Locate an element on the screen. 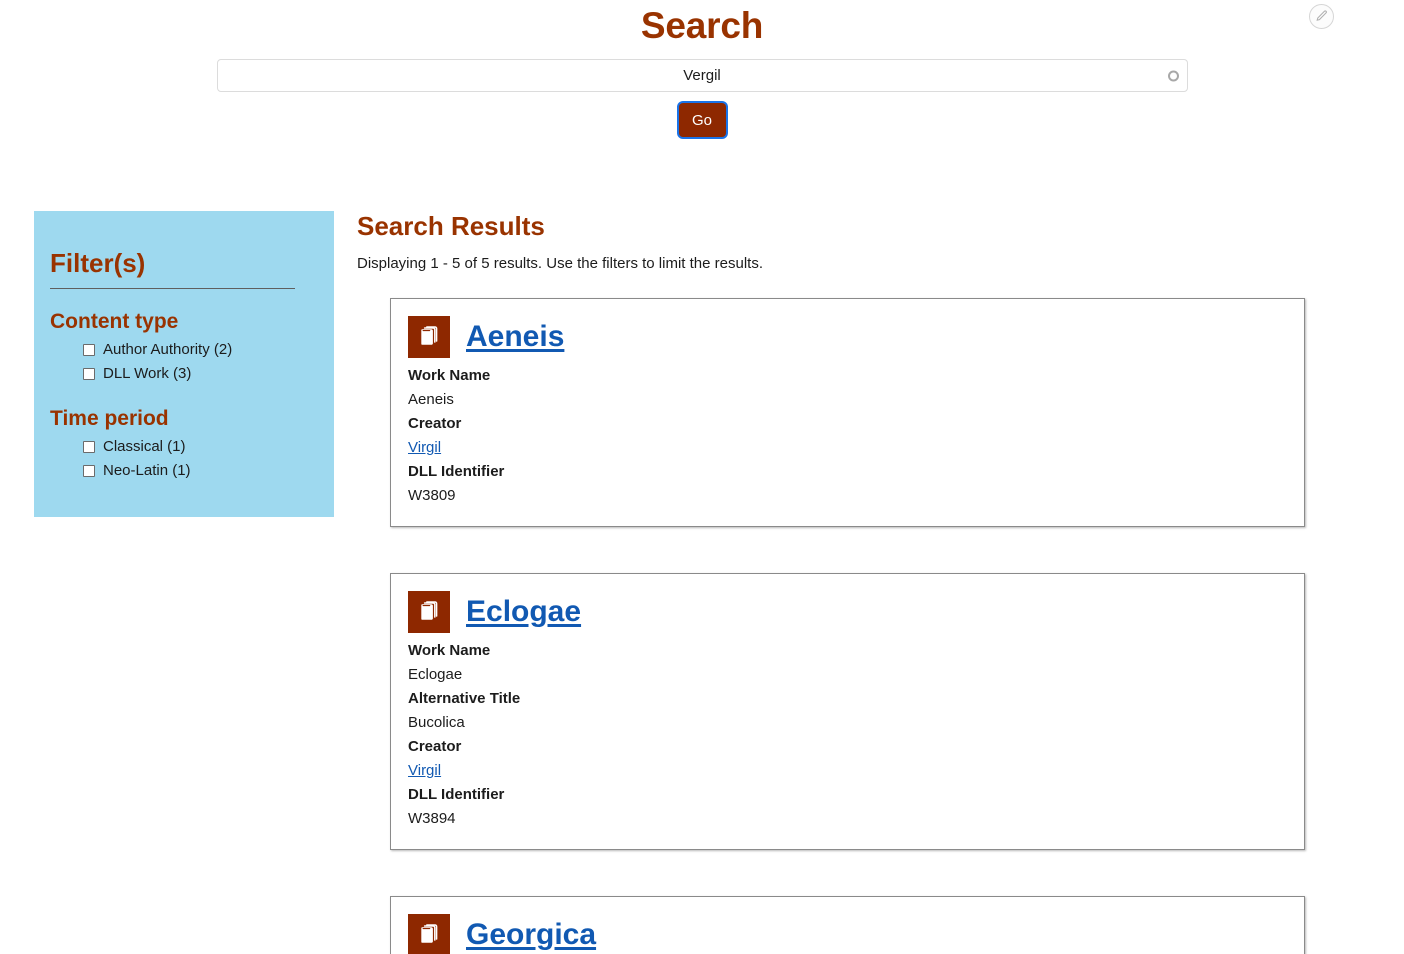  filter-option-label: DLL Work (3) is located at coordinates (147, 373).